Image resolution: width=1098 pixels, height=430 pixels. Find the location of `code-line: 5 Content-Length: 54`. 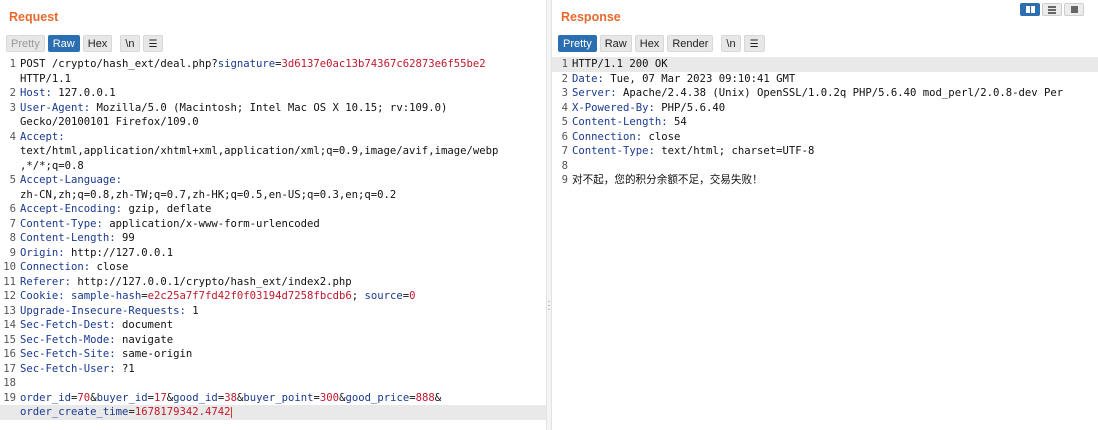

code-line: 5 Content-Length: 54 is located at coordinates (825, 122).